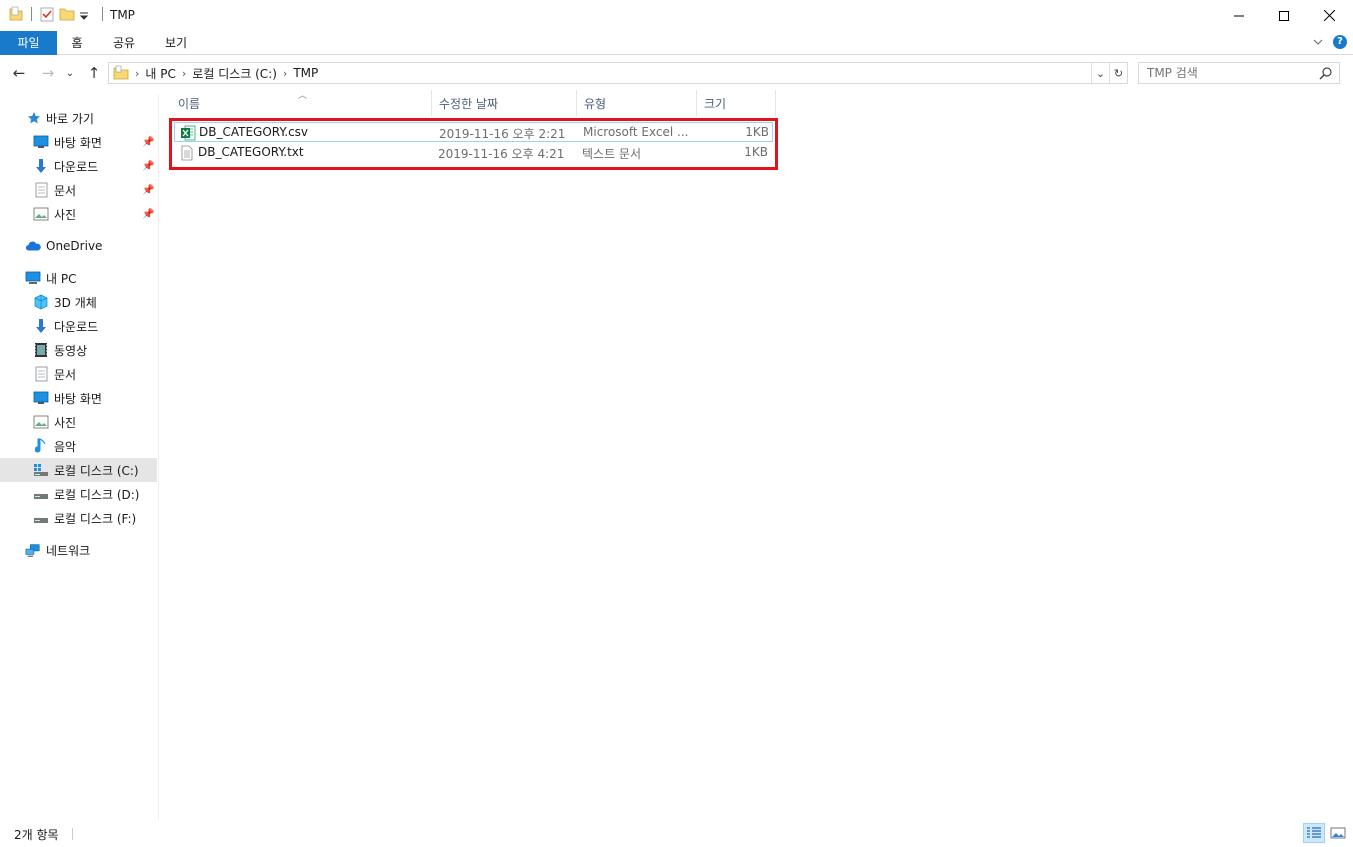  Describe the element at coordinates (95, 518) in the screenshot. I see `sidebar-item-label: 로컬 디스크 (F:)` at that location.